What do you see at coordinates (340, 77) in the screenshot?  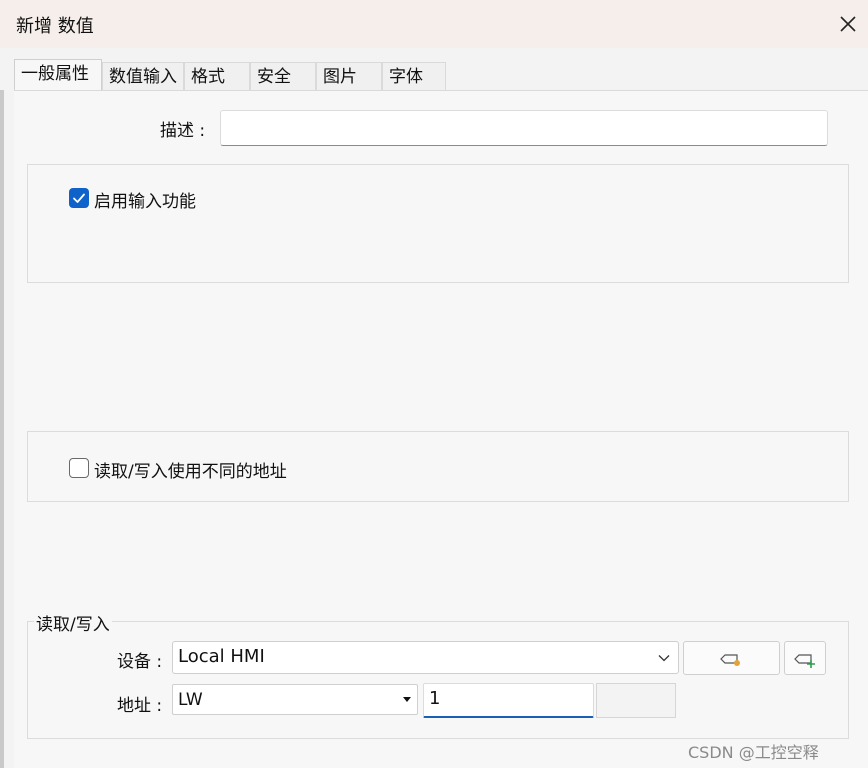 I see `tab-label: 图片` at bounding box center [340, 77].